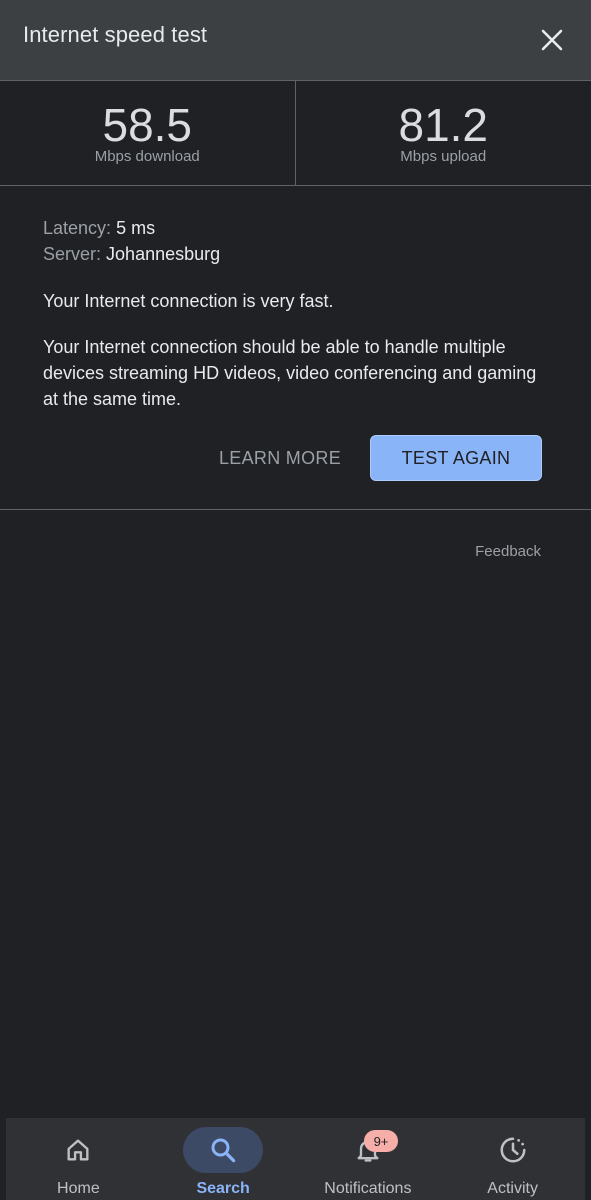 The image size is (591, 1200). I want to click on nav-item-notifications: Notifications, so click(368, 1159).